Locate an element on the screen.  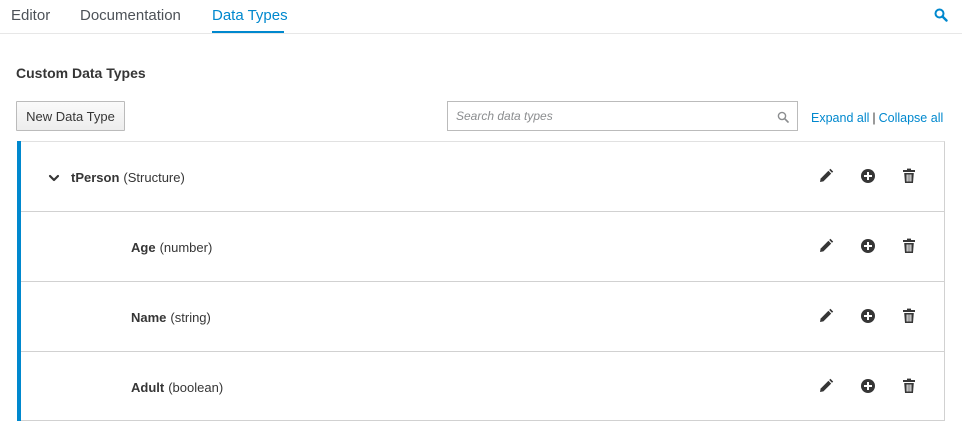
page-title: Custom Data Types is located at coordinates (81, 73).